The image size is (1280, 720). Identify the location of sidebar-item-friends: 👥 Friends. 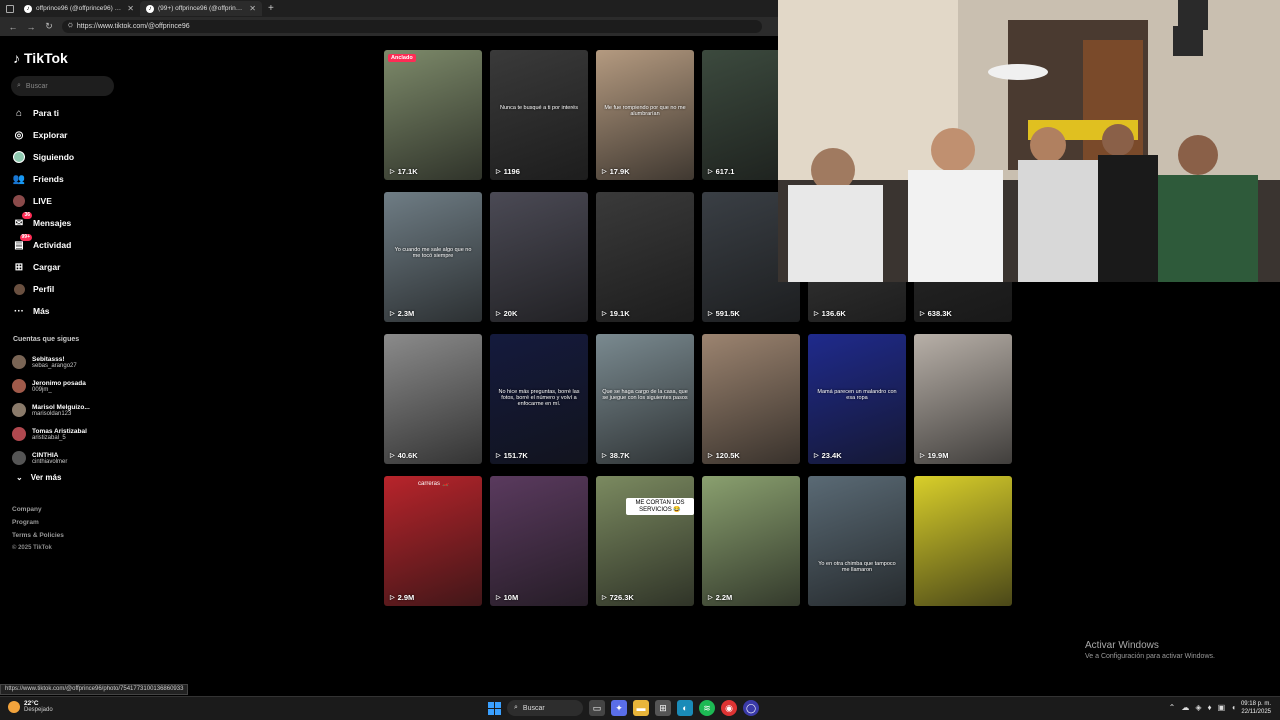
(43, 179).